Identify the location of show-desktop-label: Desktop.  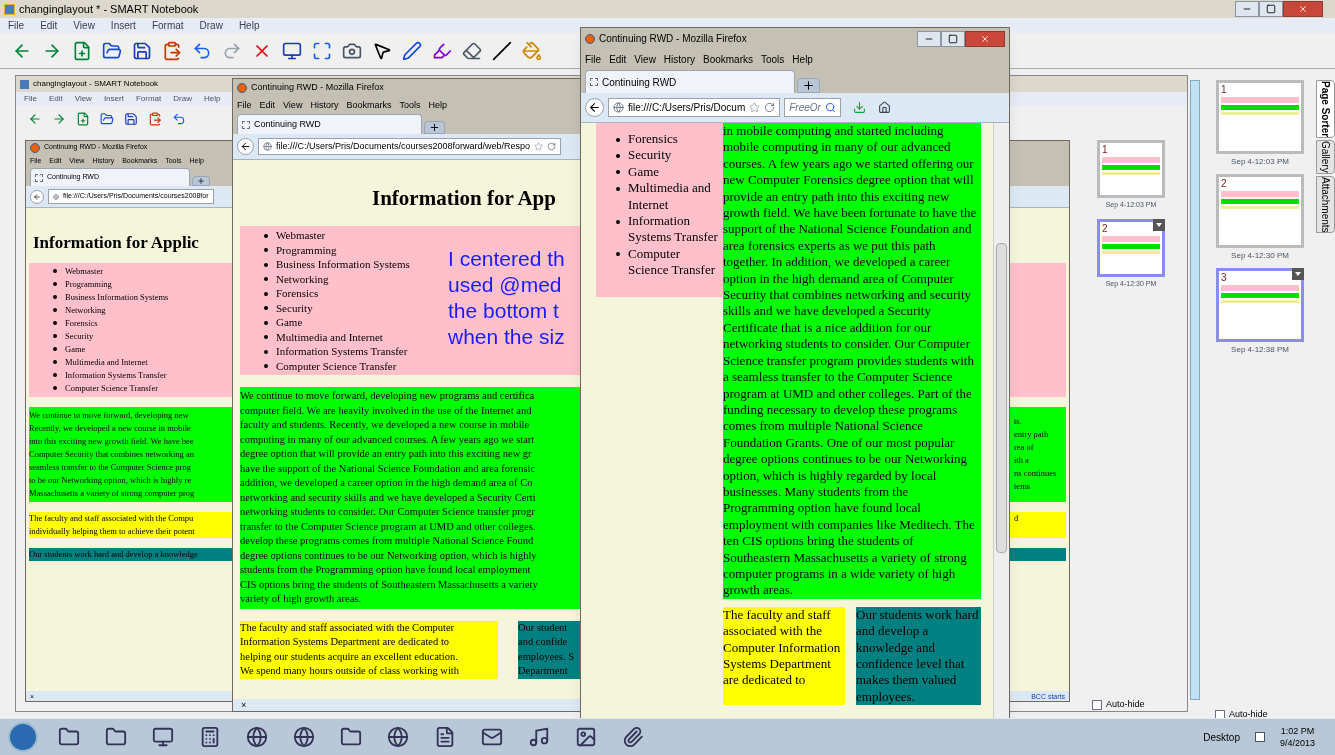
(1221, 737).